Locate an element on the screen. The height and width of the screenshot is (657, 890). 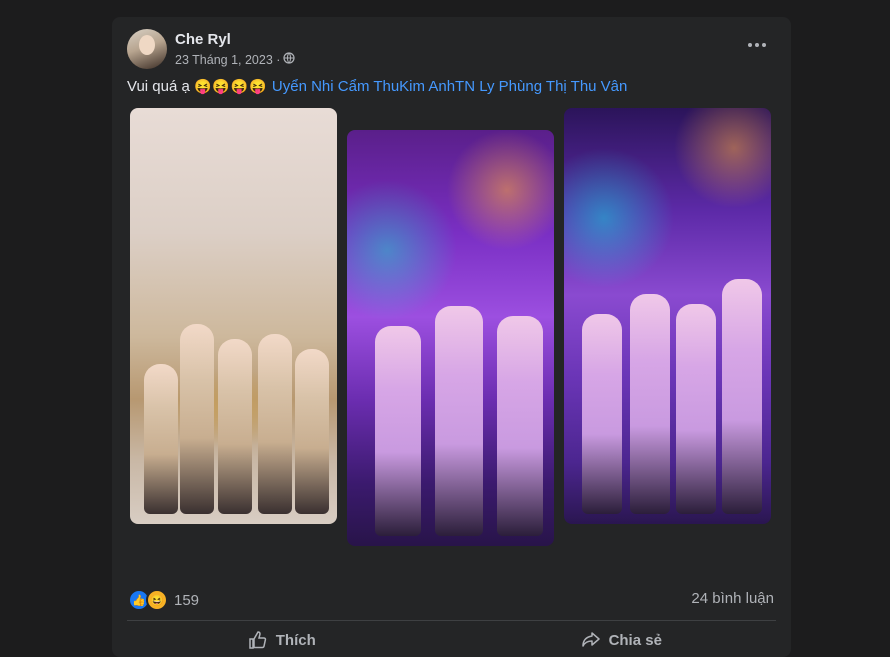
post-date: 23 Tháng 1, 2023 · is located at coordinates (227, 60).